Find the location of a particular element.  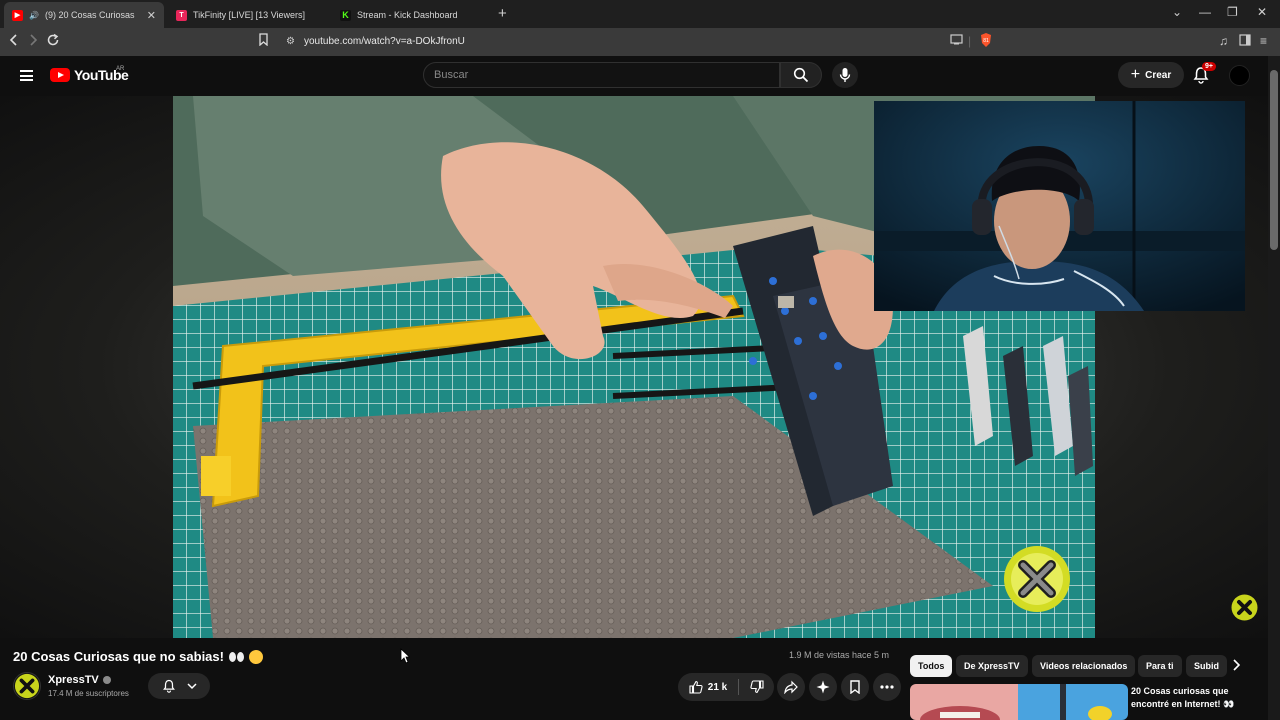

ask-ai-button is located at coordinates (823, 687).